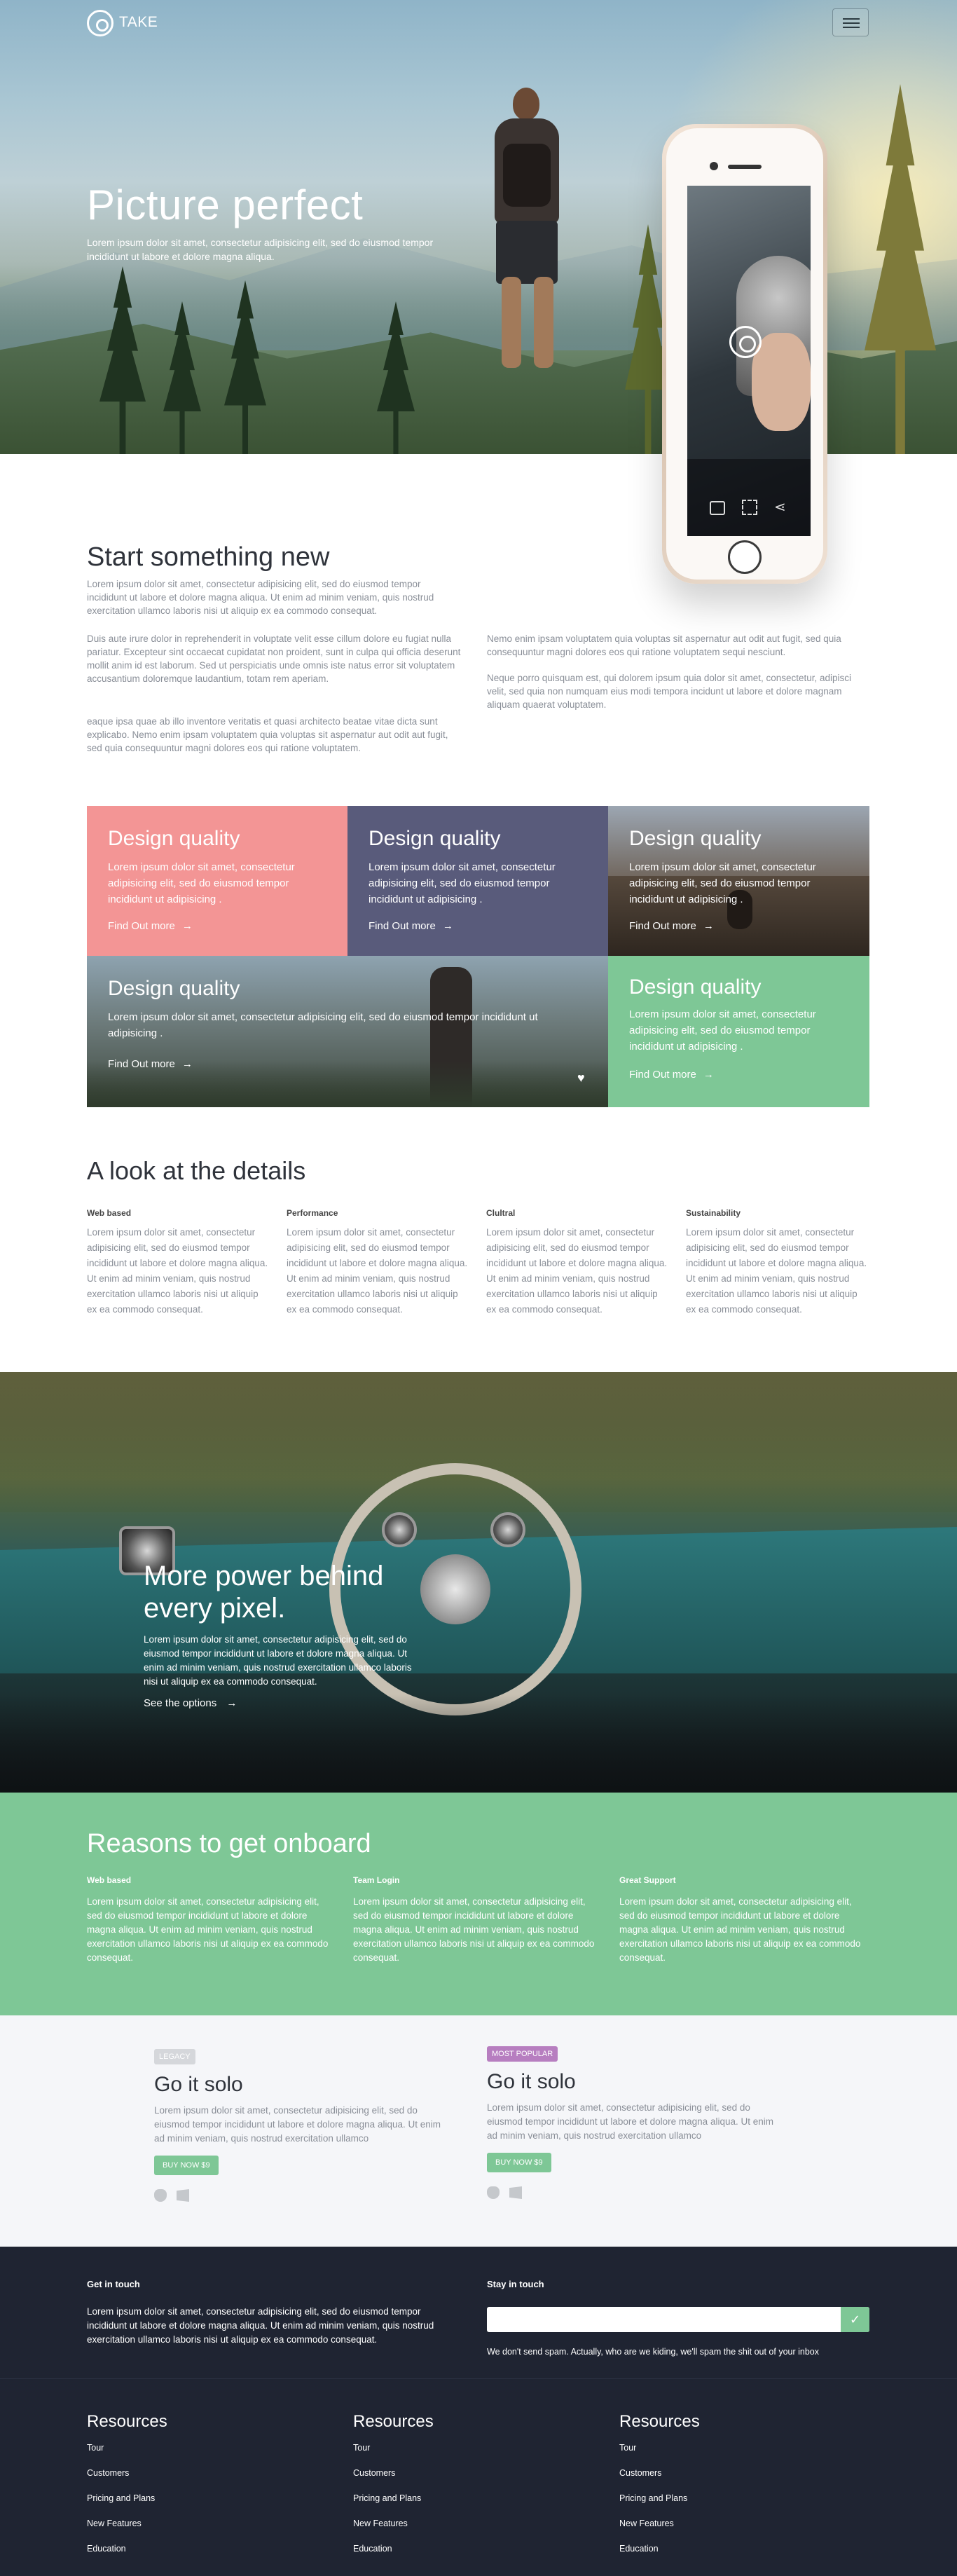 This screenshot has height=2576, width=957. Describe the element at coordinates (229, 1844) in the screenshot. I see `reasons-title: Reasons to get onboard` at that location.